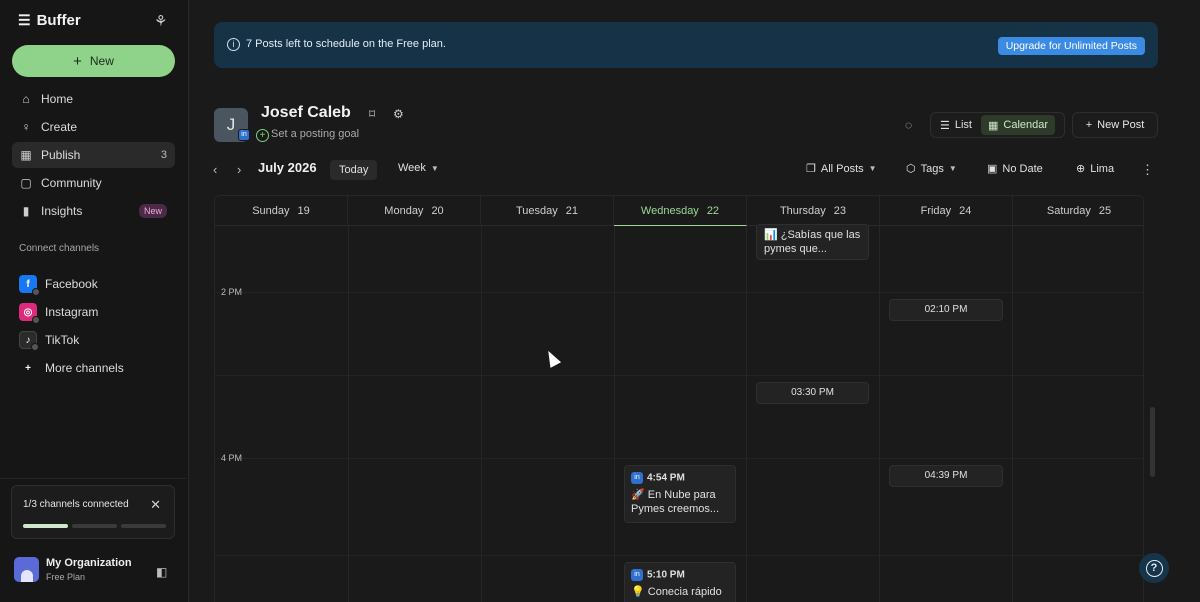 The width and height of the screenshot is (1200, 602). I want to click on sidebar-item-home: ⌂ Home, so click(93, 99).